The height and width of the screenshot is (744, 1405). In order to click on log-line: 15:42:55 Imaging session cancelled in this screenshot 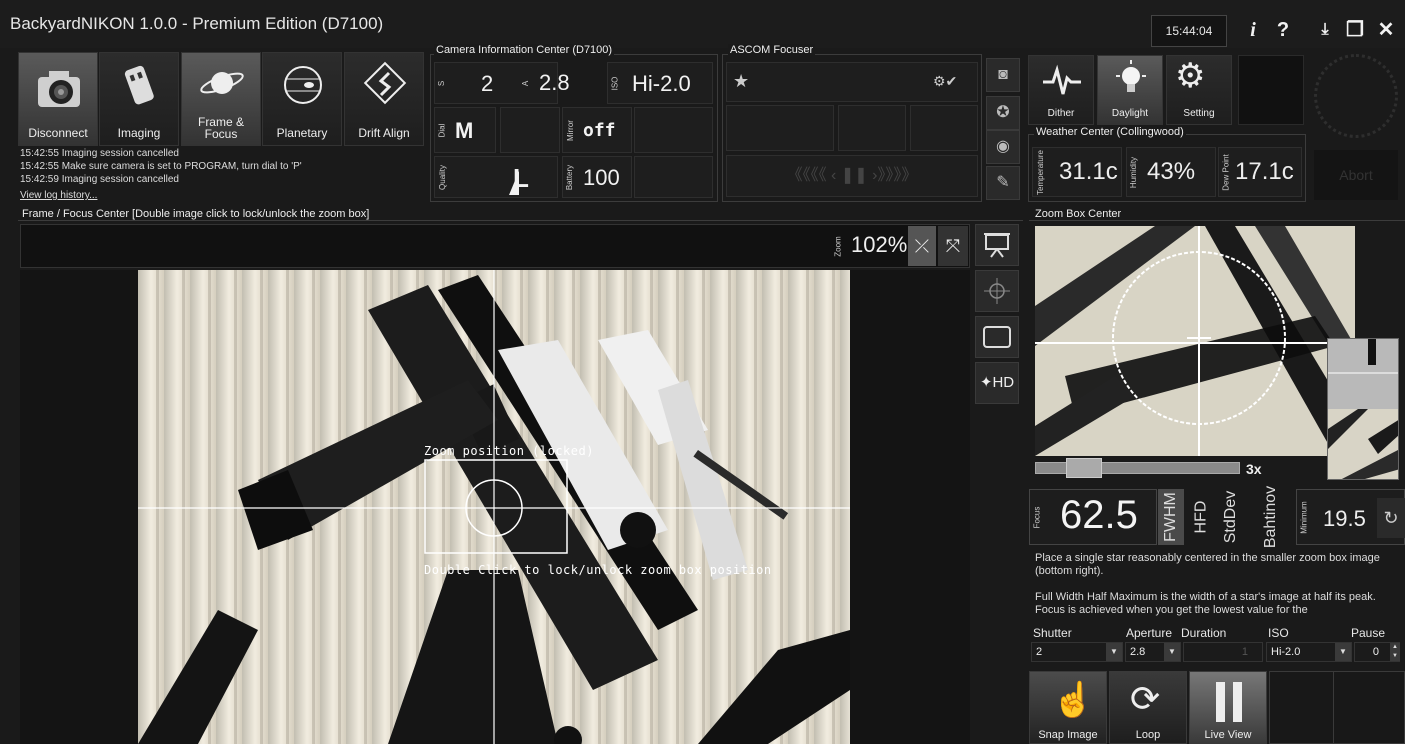, I will do `click(99, 153)`.